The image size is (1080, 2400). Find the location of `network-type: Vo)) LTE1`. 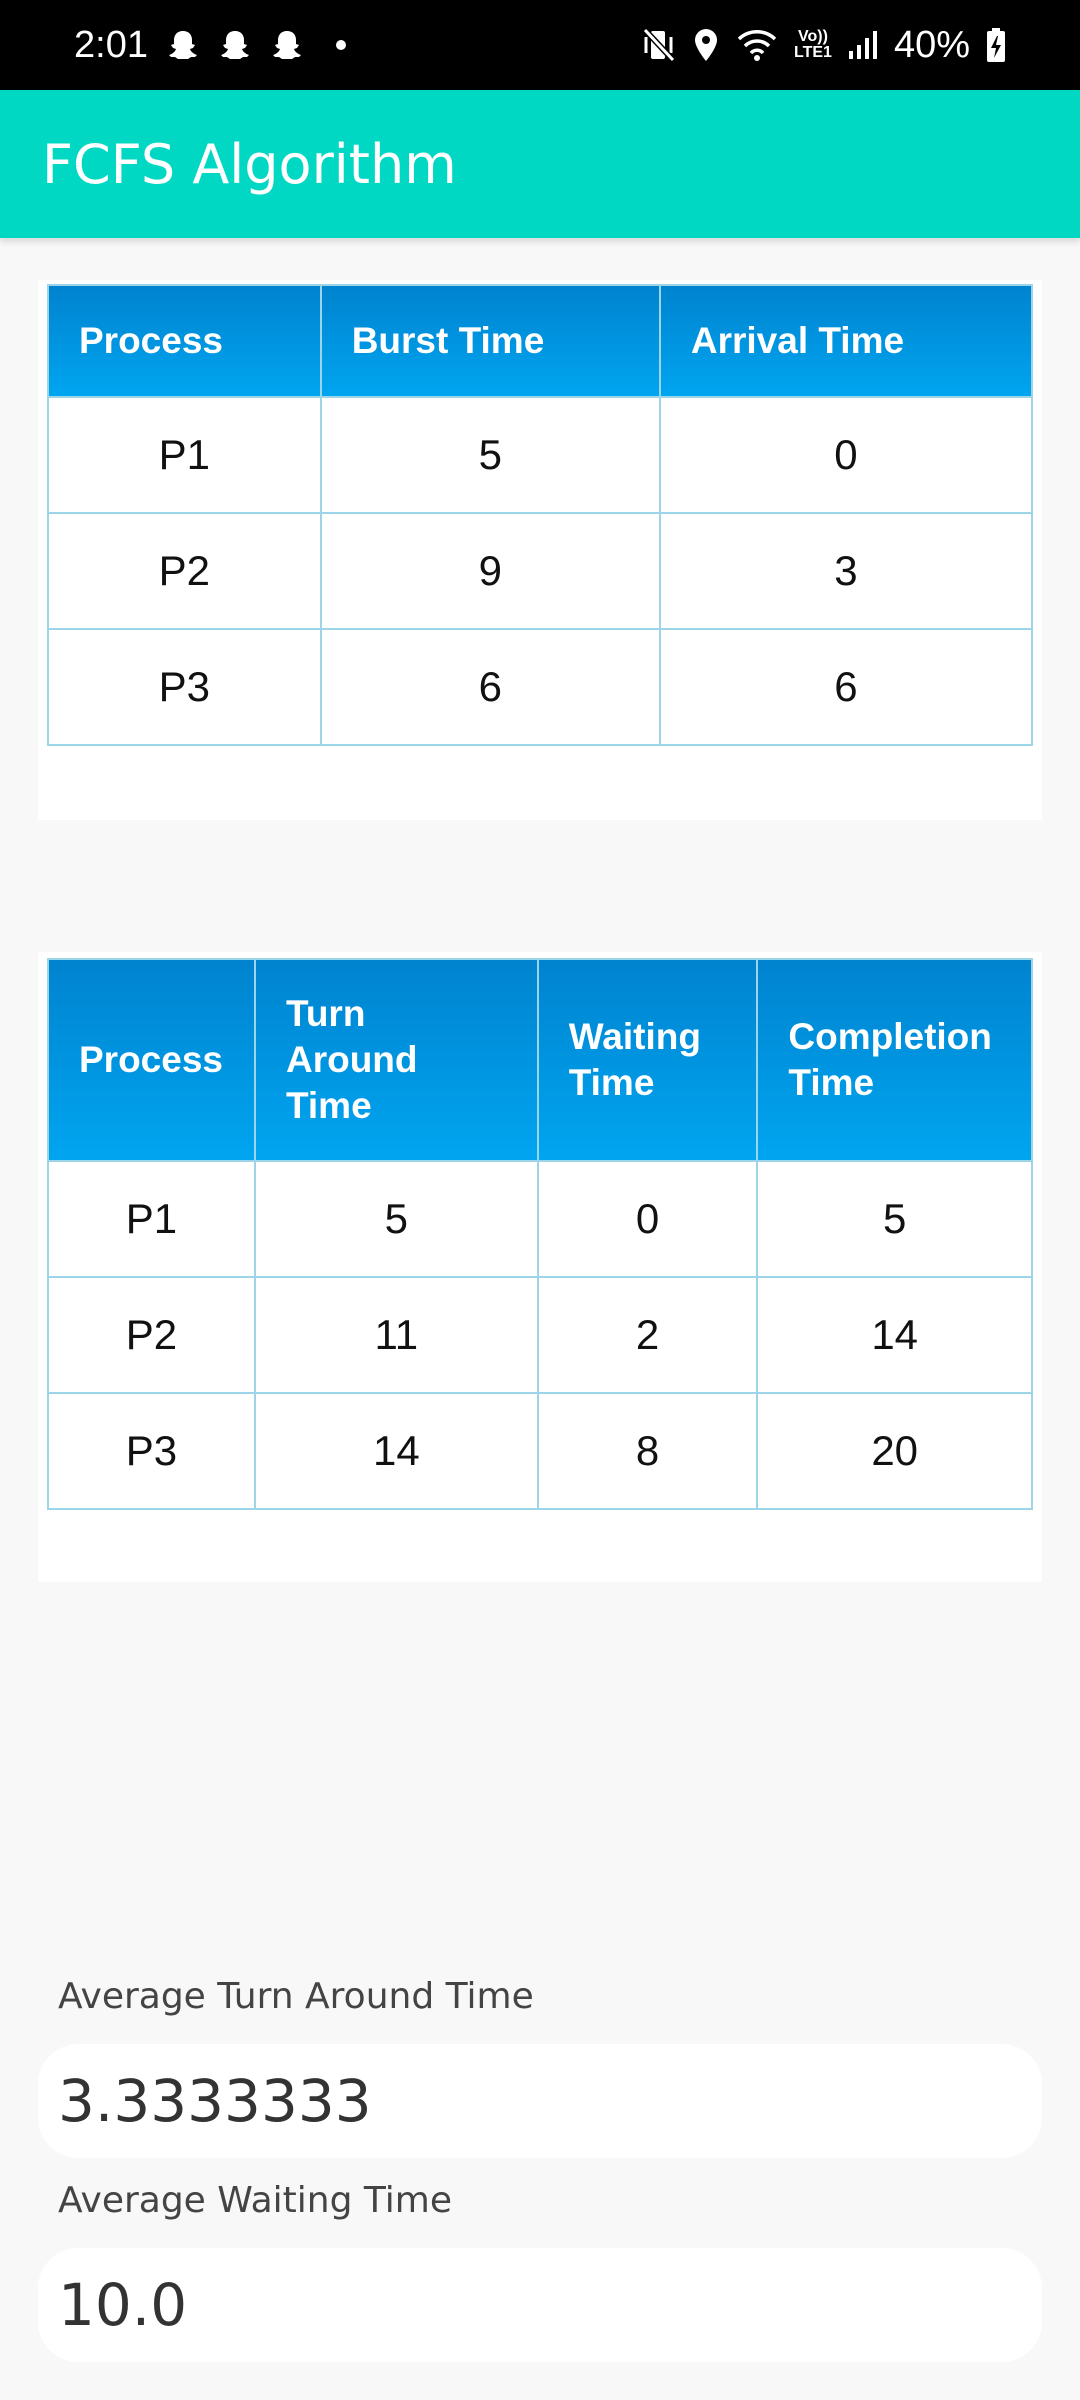

network-type: Vo)) LTE1 is located at coordinates (813, 45).